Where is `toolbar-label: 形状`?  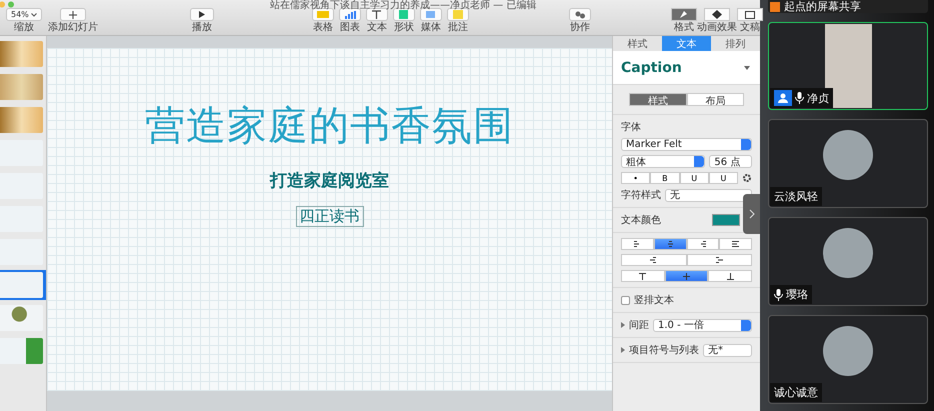 toolbar-label: 形状 is located at coordinates (404, 27).